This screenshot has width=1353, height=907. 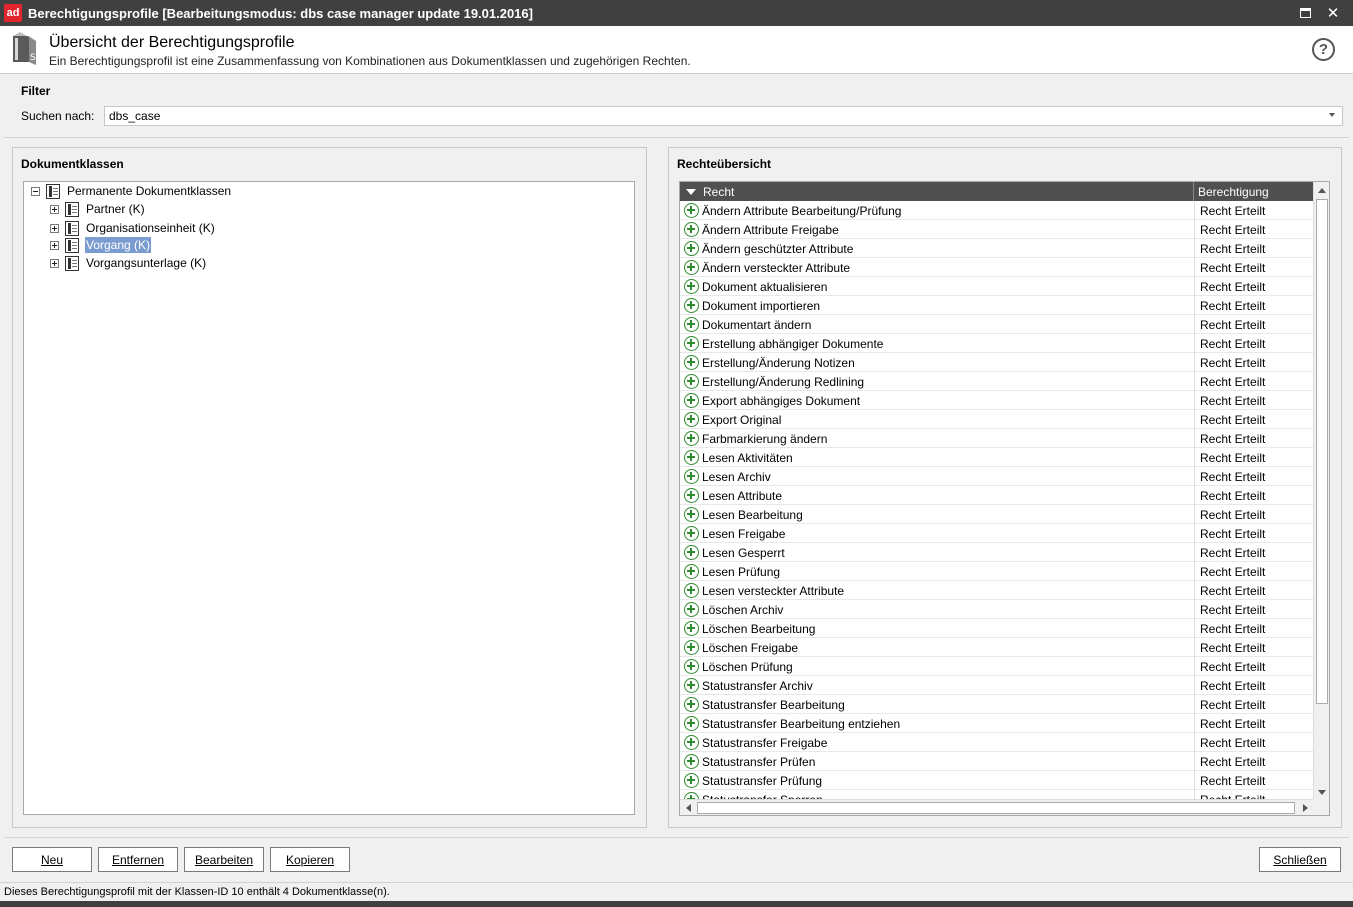 I want to click on arrow-down-icon, so click(x=1322, y=792).